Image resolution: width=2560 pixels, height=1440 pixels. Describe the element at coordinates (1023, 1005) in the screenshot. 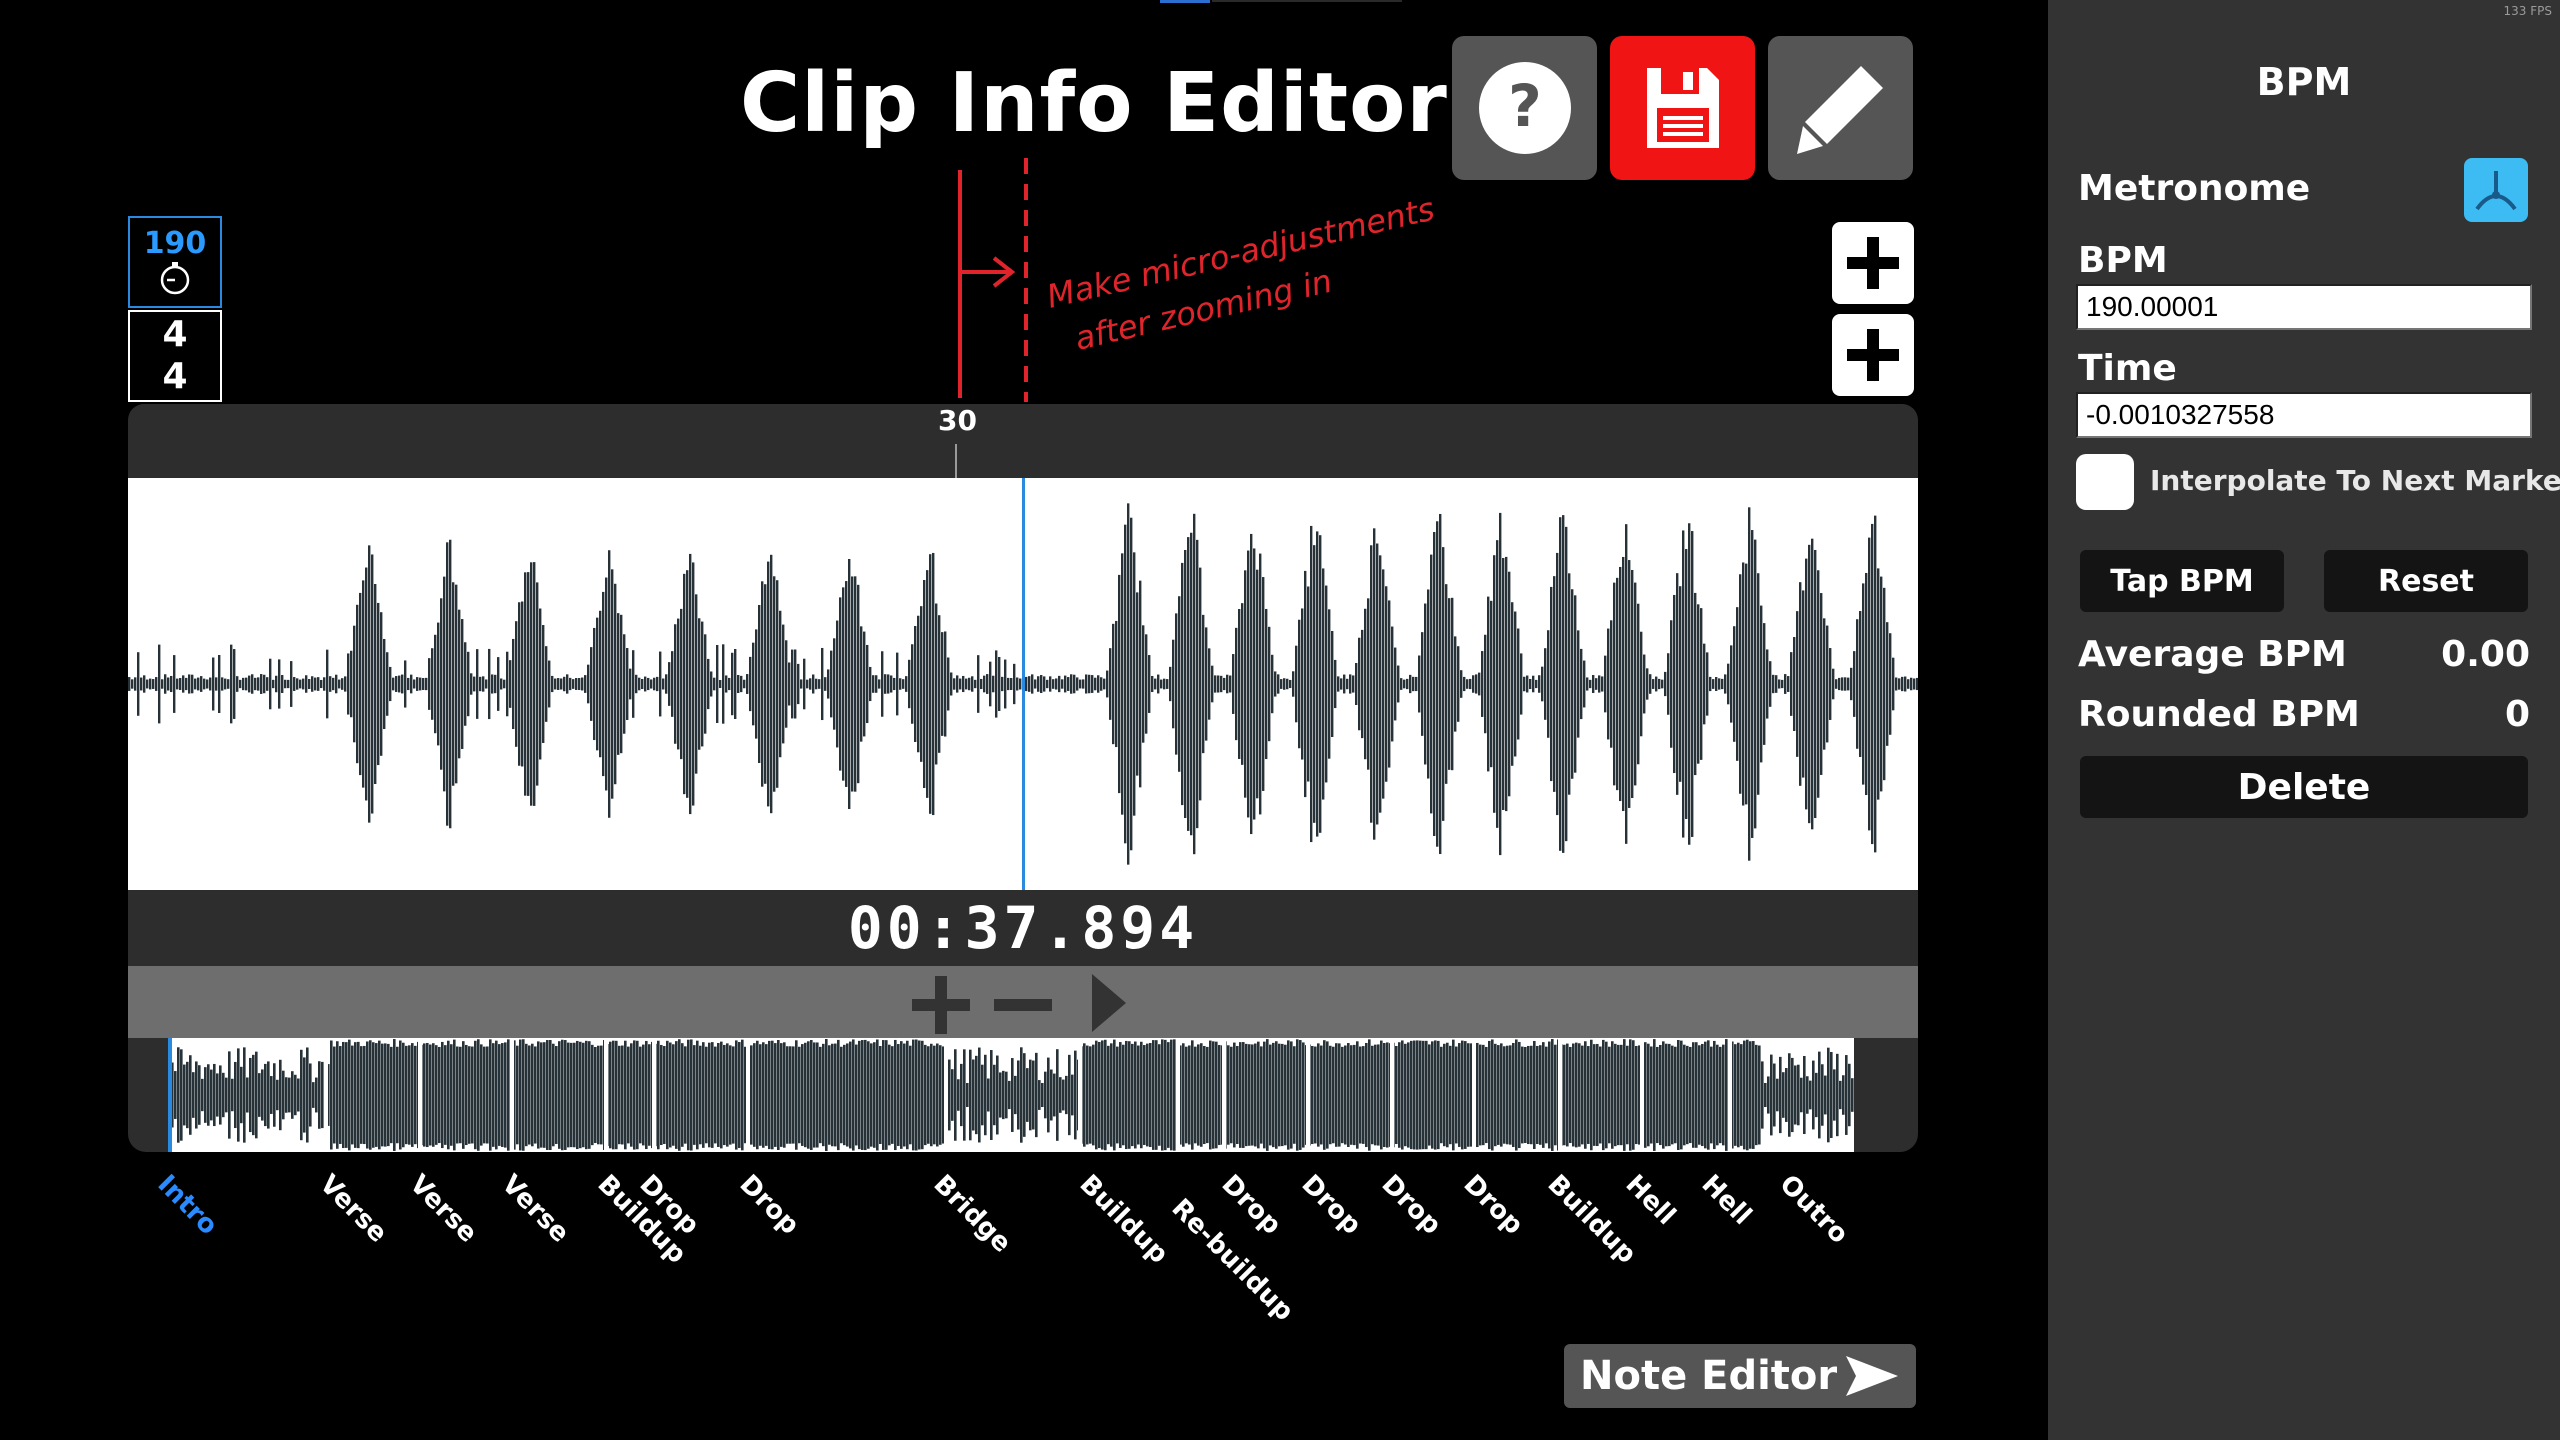

I see `zoom-out-icon` at that location.